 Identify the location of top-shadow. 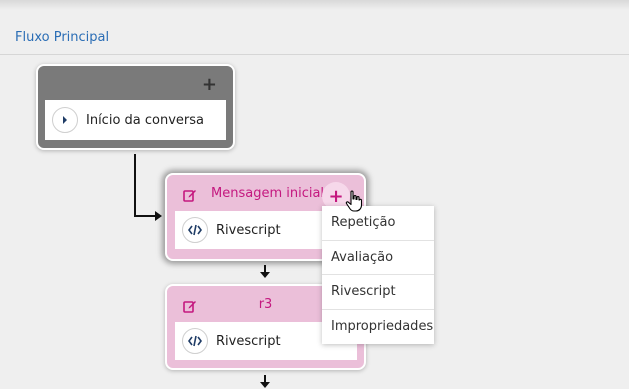
(314, 5).